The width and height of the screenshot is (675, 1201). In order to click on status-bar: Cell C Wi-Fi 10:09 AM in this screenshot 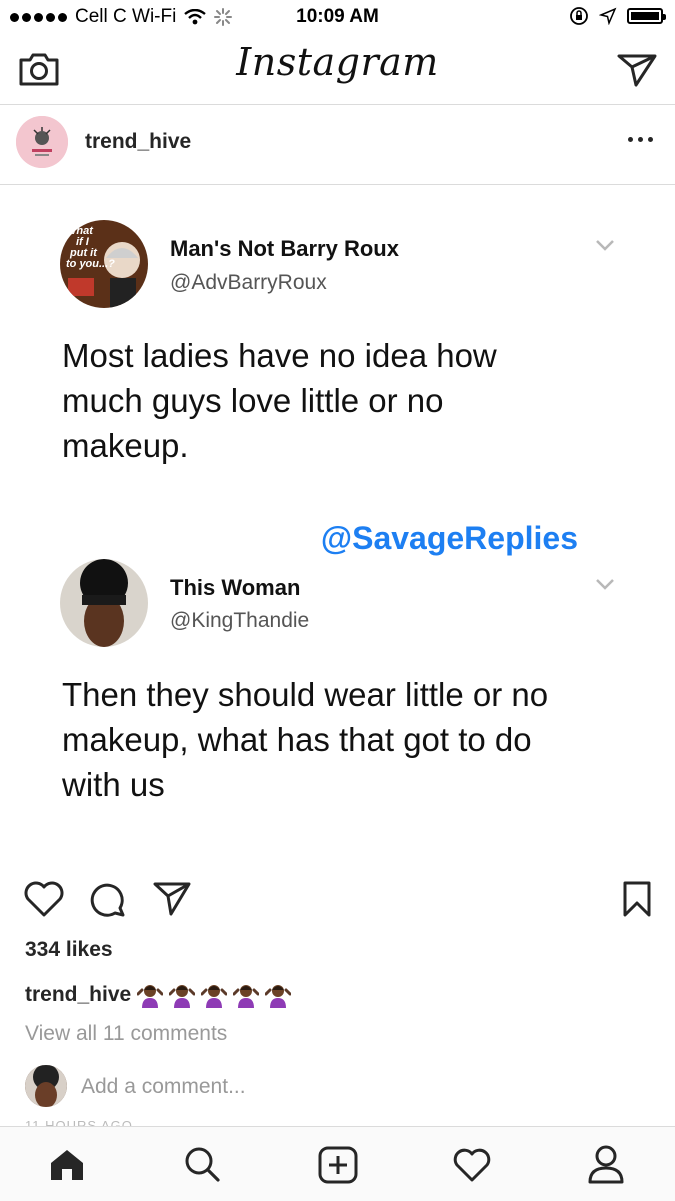, I will do `click(337, 17)`.